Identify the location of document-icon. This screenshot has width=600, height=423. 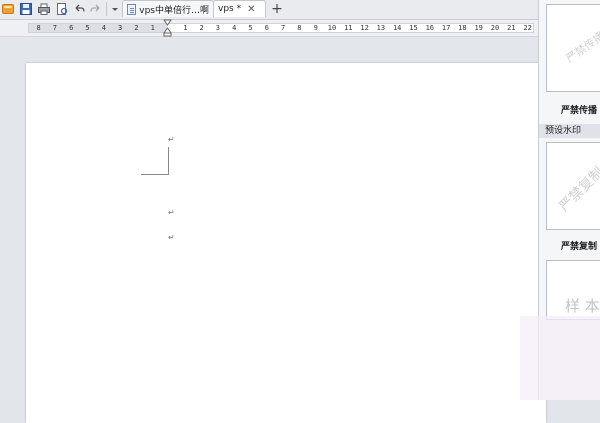
(132, 9).